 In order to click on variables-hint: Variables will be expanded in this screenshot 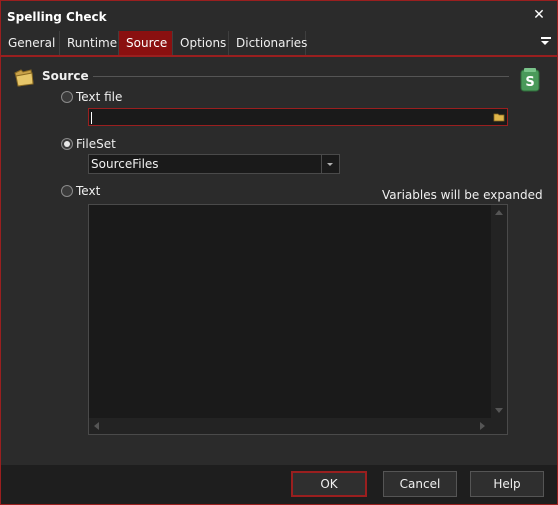, I will do `click(462, 195)`.